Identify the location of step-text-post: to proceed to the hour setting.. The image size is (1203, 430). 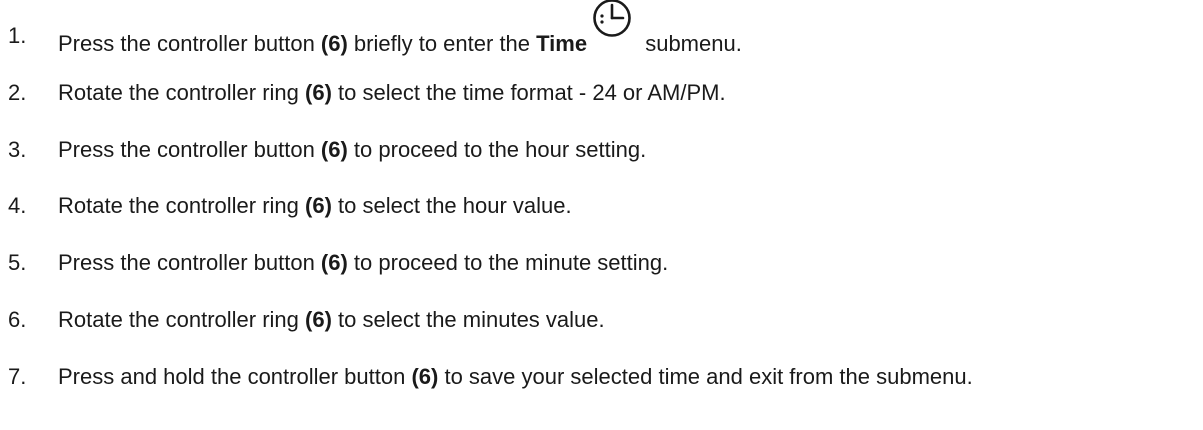
(497, 149).